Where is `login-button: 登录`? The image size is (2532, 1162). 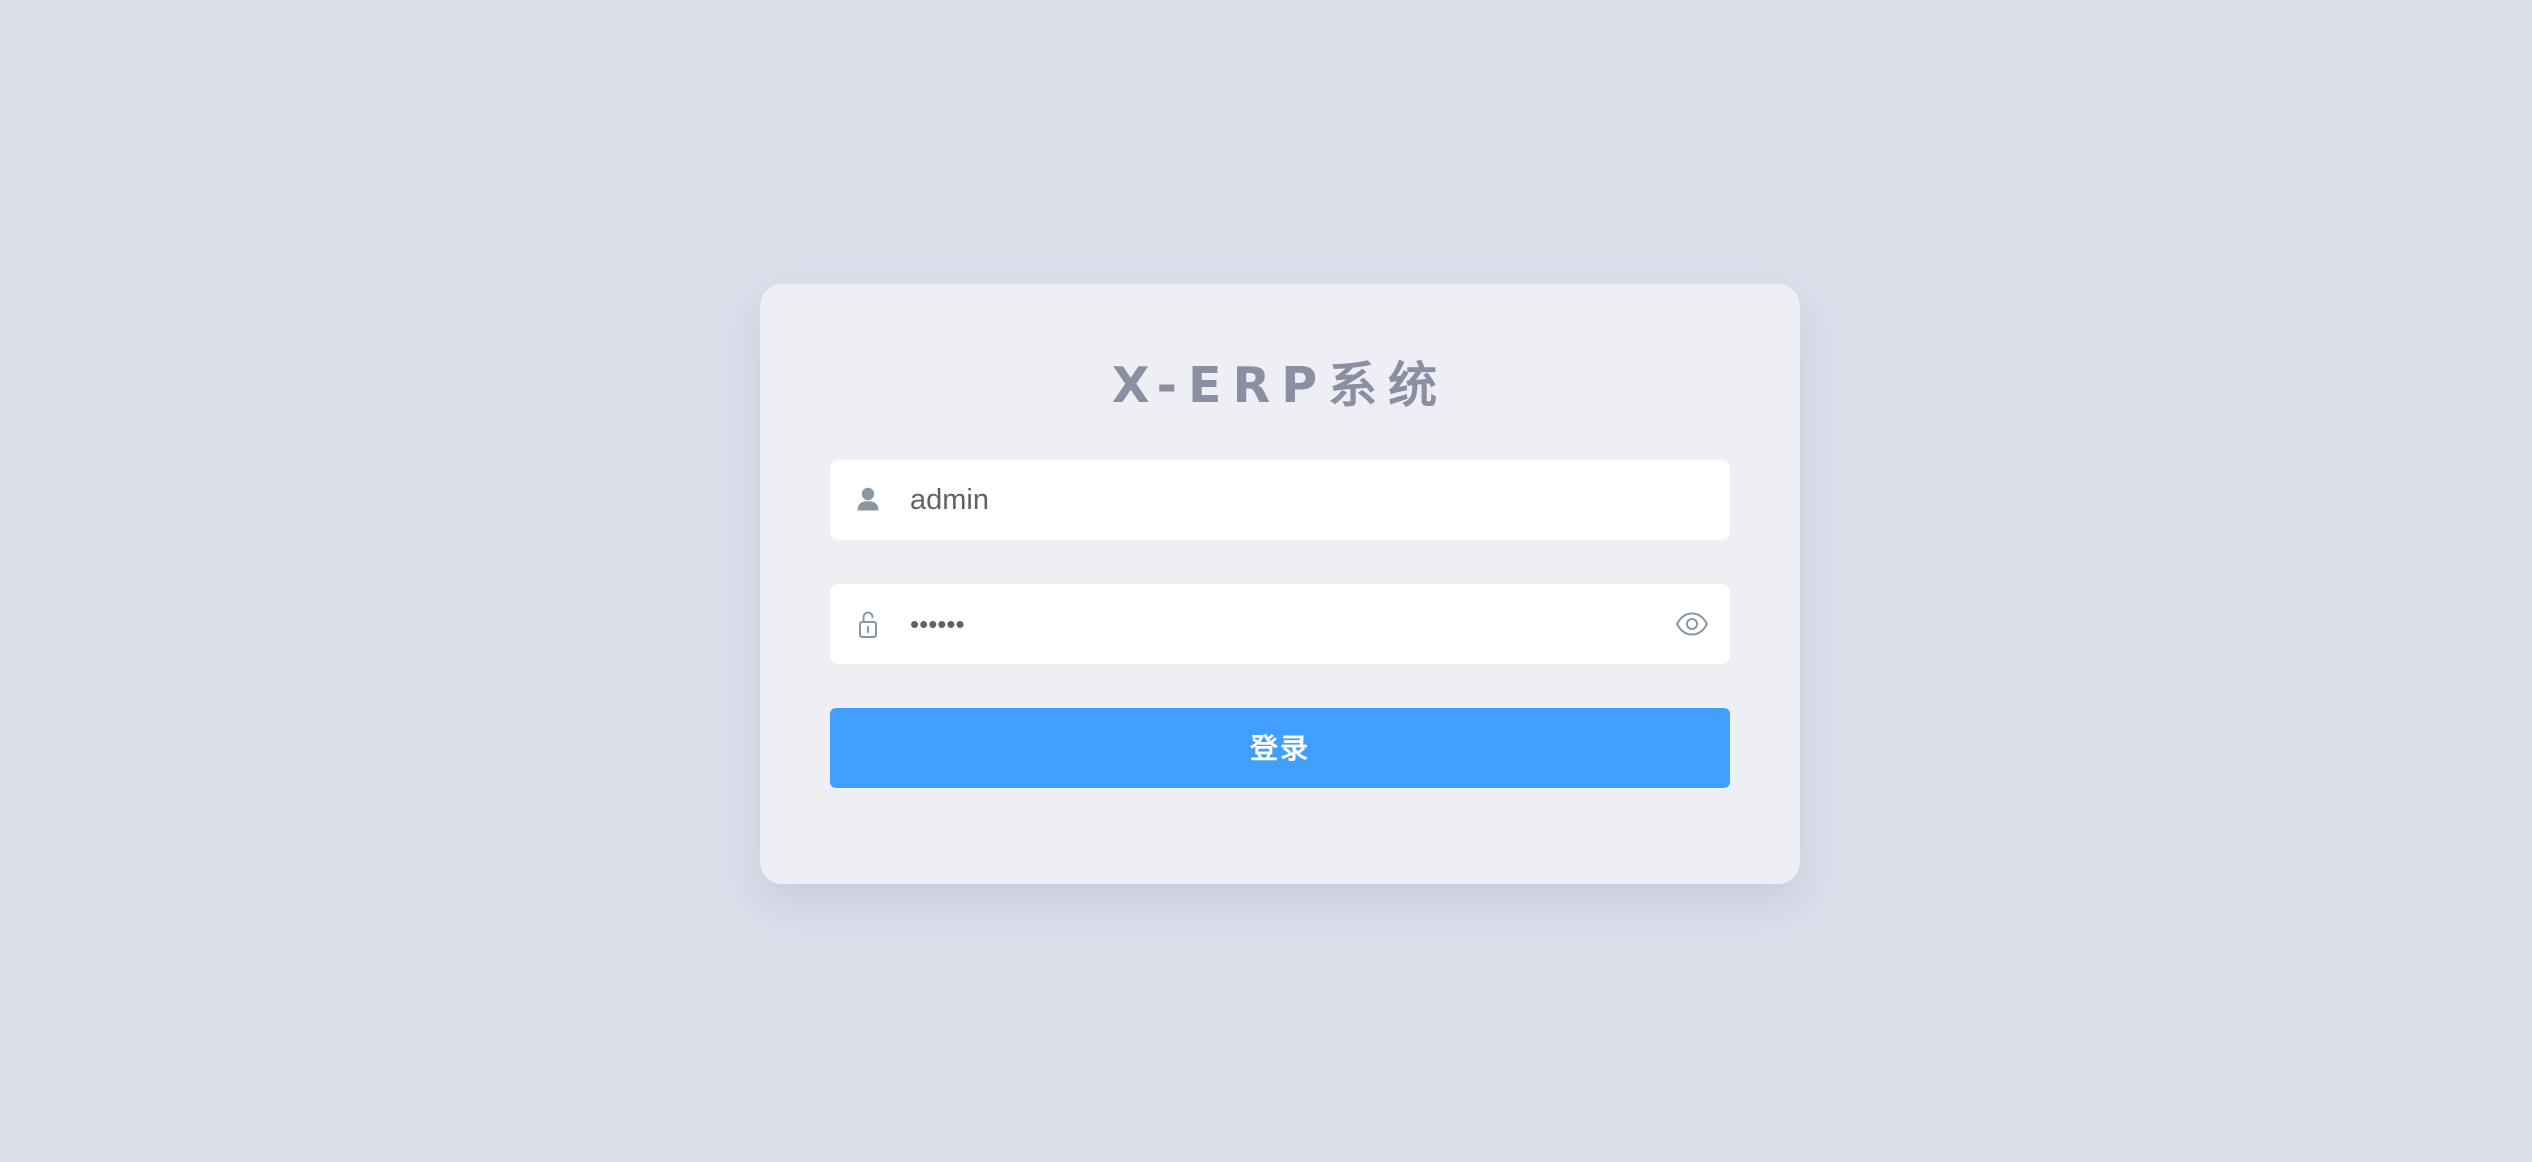 login-button: 登录 is located at coordinates (1280, 748).